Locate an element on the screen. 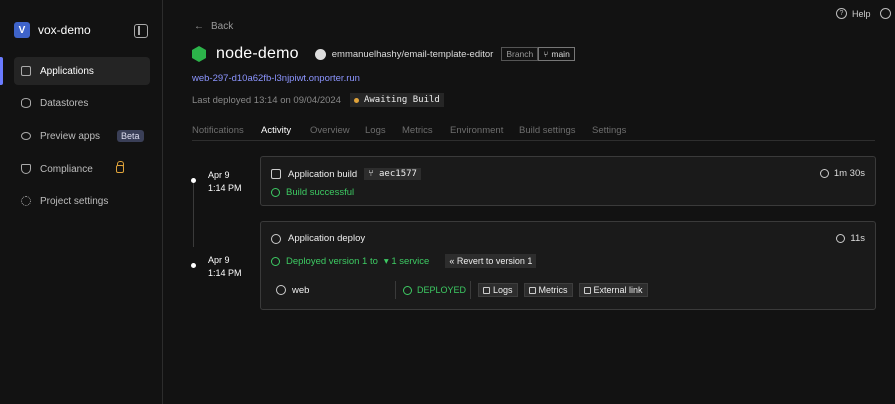  services-toggle: ▾ 1 service is located at coordinates (406, 261).